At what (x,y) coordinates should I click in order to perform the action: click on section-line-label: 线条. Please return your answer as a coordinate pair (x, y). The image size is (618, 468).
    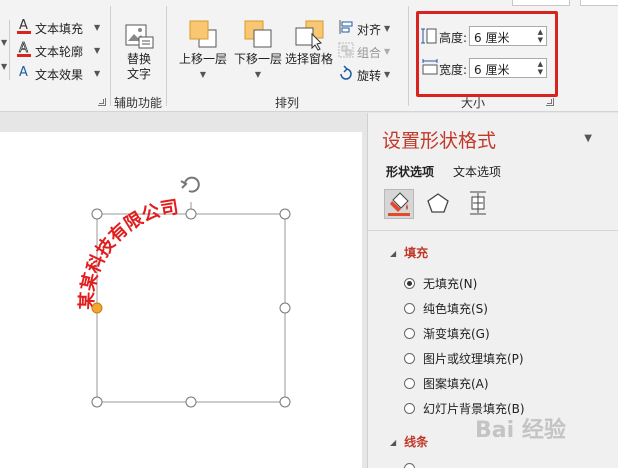
    Looking at the image, I should click on (416, 442).